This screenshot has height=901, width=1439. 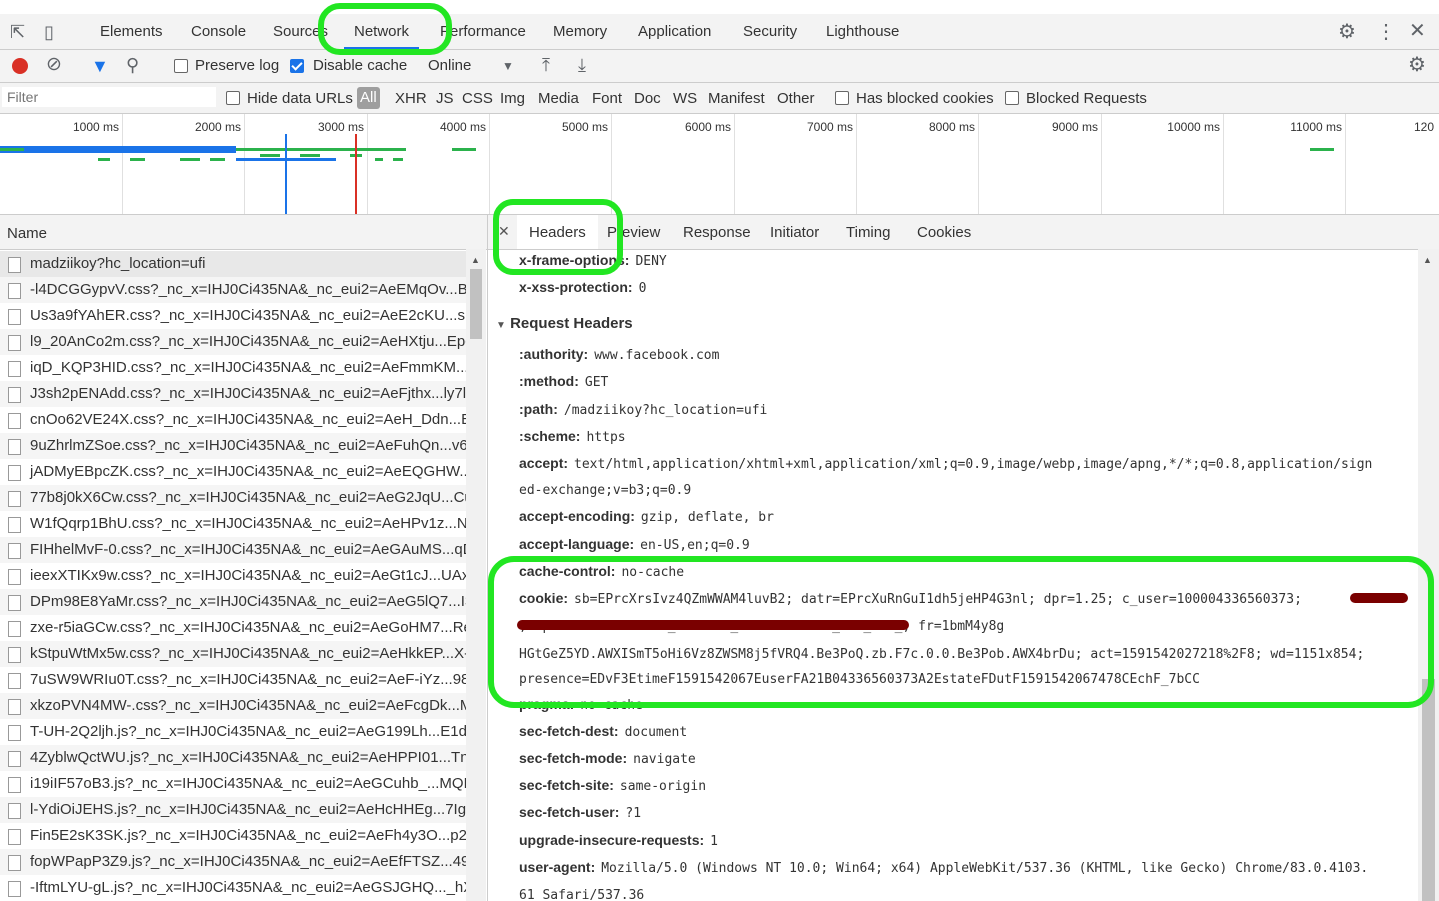 What do you see at coordinates (1386, 32) in the screenshot?
I see `more-options-icon: ⋮` at bounding box center [1386, 32].